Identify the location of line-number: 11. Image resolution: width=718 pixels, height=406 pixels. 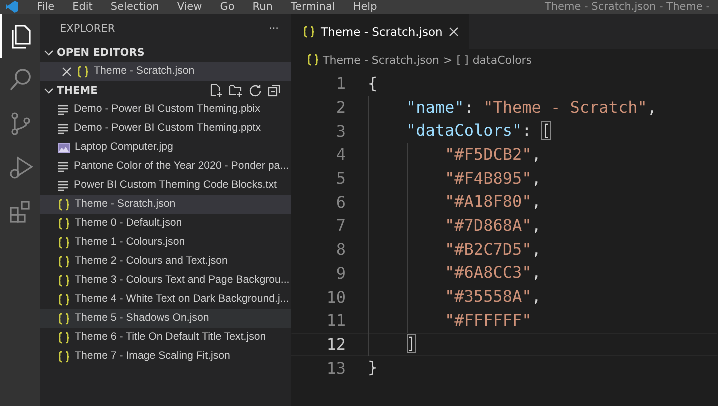
(336, 320).